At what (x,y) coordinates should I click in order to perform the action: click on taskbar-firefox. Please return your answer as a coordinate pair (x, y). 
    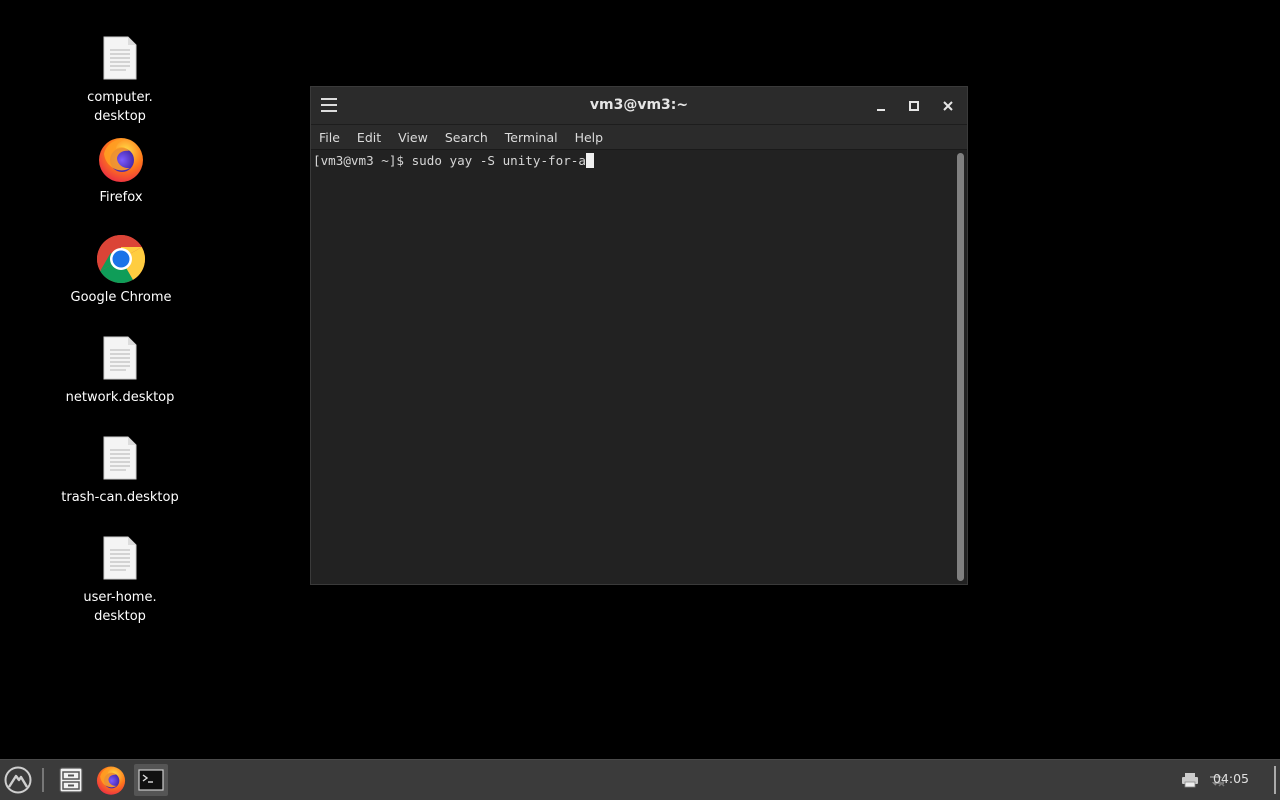
    Looking at the image, I should click on (111, 780).